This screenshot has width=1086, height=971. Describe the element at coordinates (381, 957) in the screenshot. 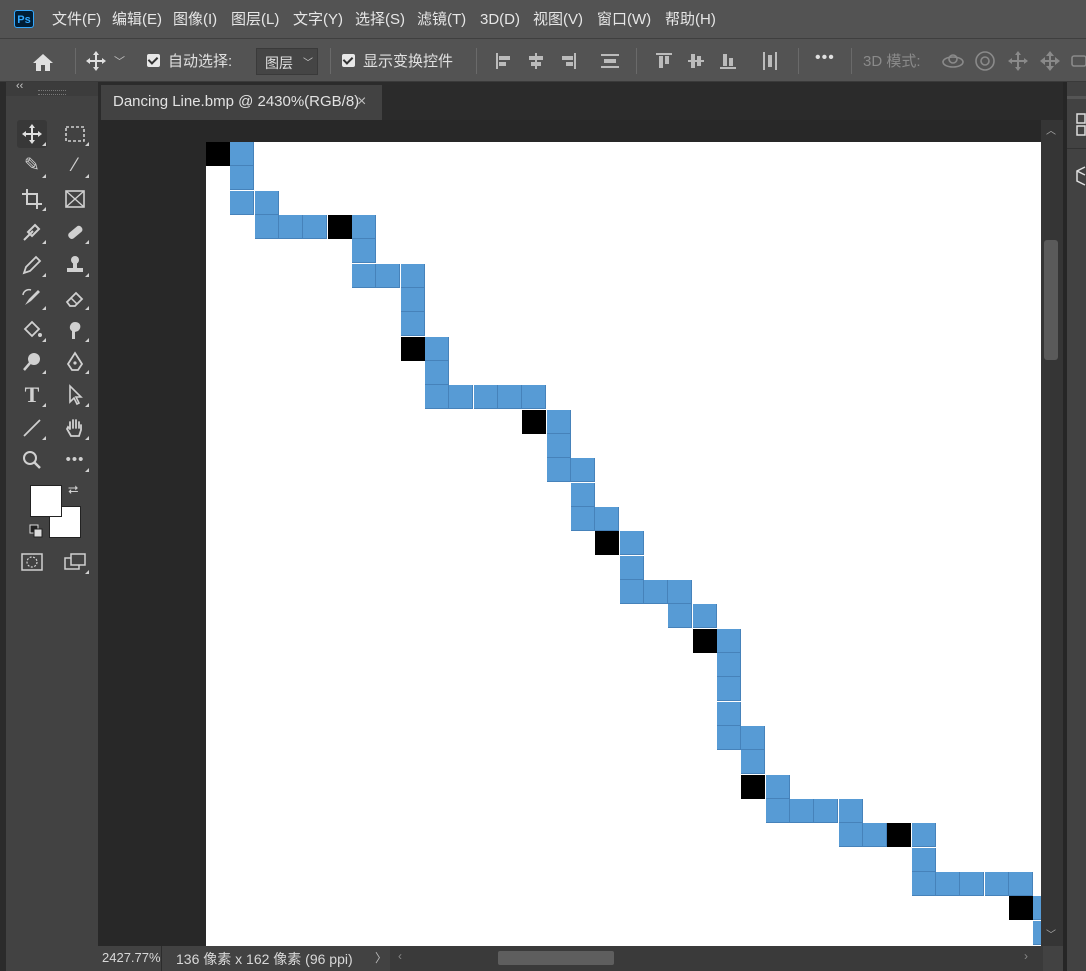

I see `status-menu-arrow: 〉` at that location.